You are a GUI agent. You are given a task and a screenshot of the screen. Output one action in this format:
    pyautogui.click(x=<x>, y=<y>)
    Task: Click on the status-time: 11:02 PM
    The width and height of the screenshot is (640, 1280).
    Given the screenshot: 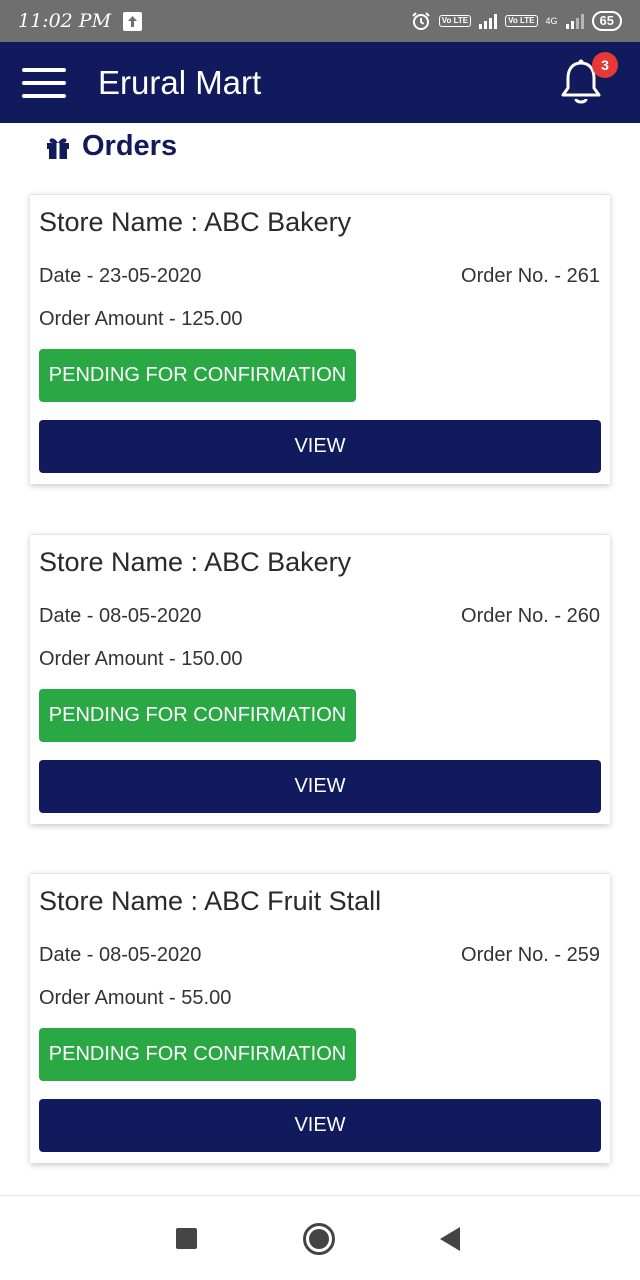 What is the action you would take?
    pyautogui.click(x=65, y=21)
    